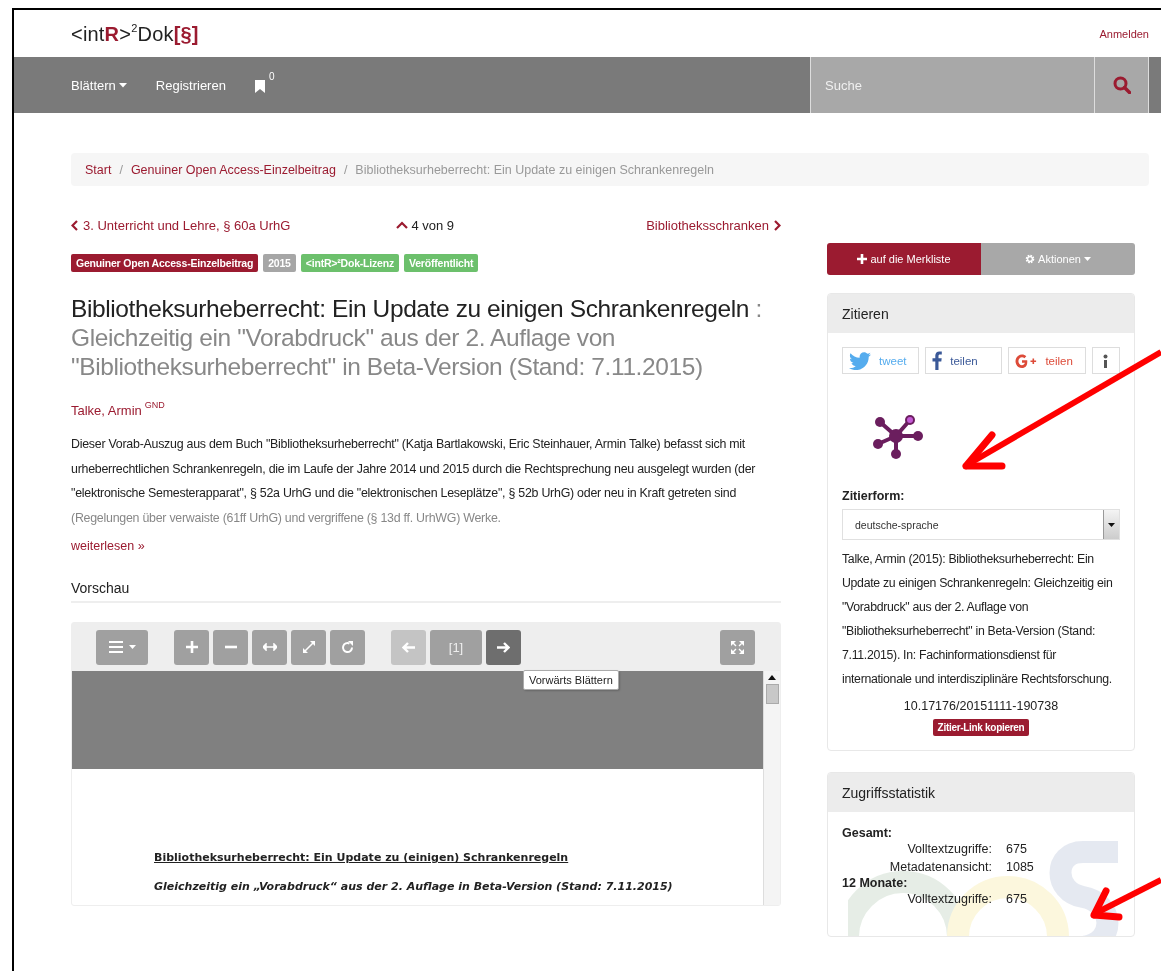 Image resolution: width=1161 pixels, height=971 pixels. I want to click on zoom-out-button, so click(230, 647).